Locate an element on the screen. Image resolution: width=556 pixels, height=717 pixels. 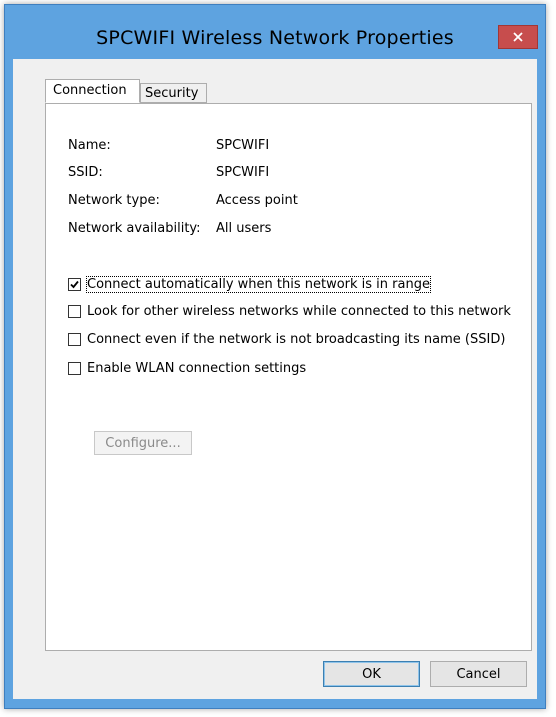
network-availability-value: All users is located at coordinates (244, 228).